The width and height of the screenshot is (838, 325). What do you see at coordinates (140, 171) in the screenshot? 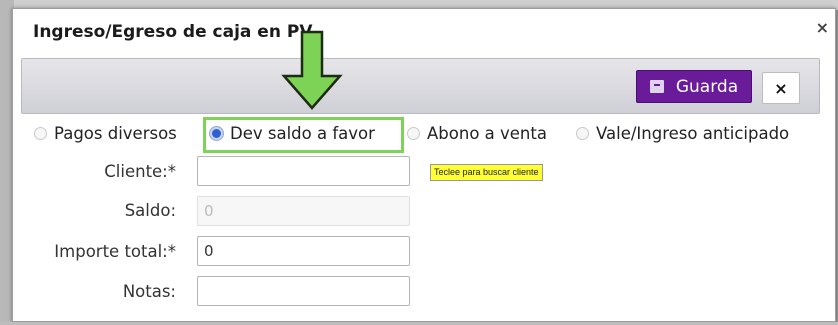
I see `cliente-label: Cliente:*` at bounding box center [140, 171].